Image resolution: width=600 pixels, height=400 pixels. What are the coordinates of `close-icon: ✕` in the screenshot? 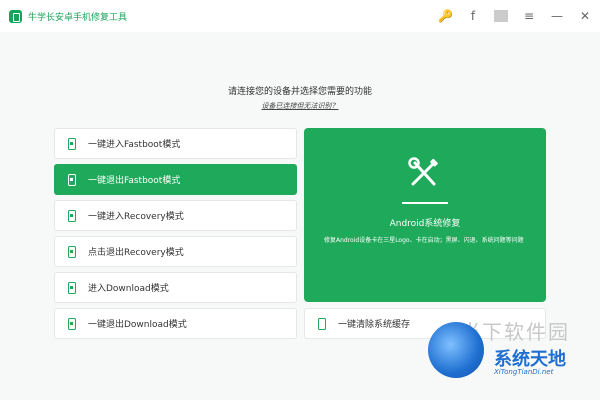 It's located at (585, 16).